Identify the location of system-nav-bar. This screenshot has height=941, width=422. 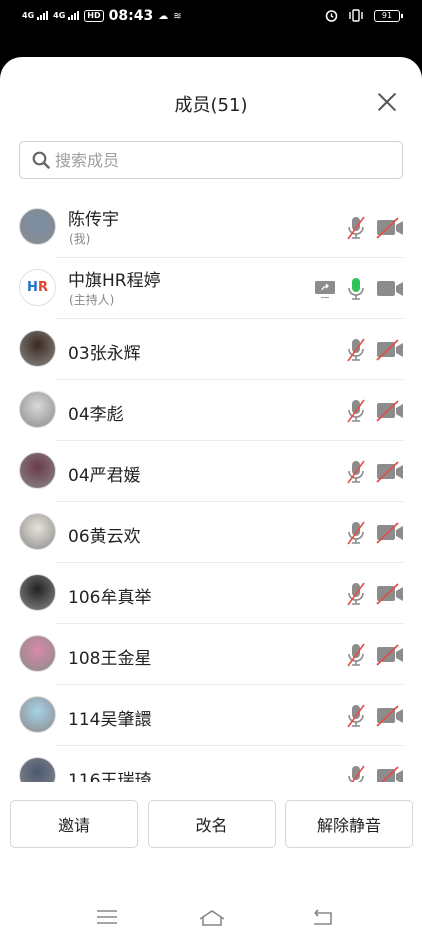
(211, 918).